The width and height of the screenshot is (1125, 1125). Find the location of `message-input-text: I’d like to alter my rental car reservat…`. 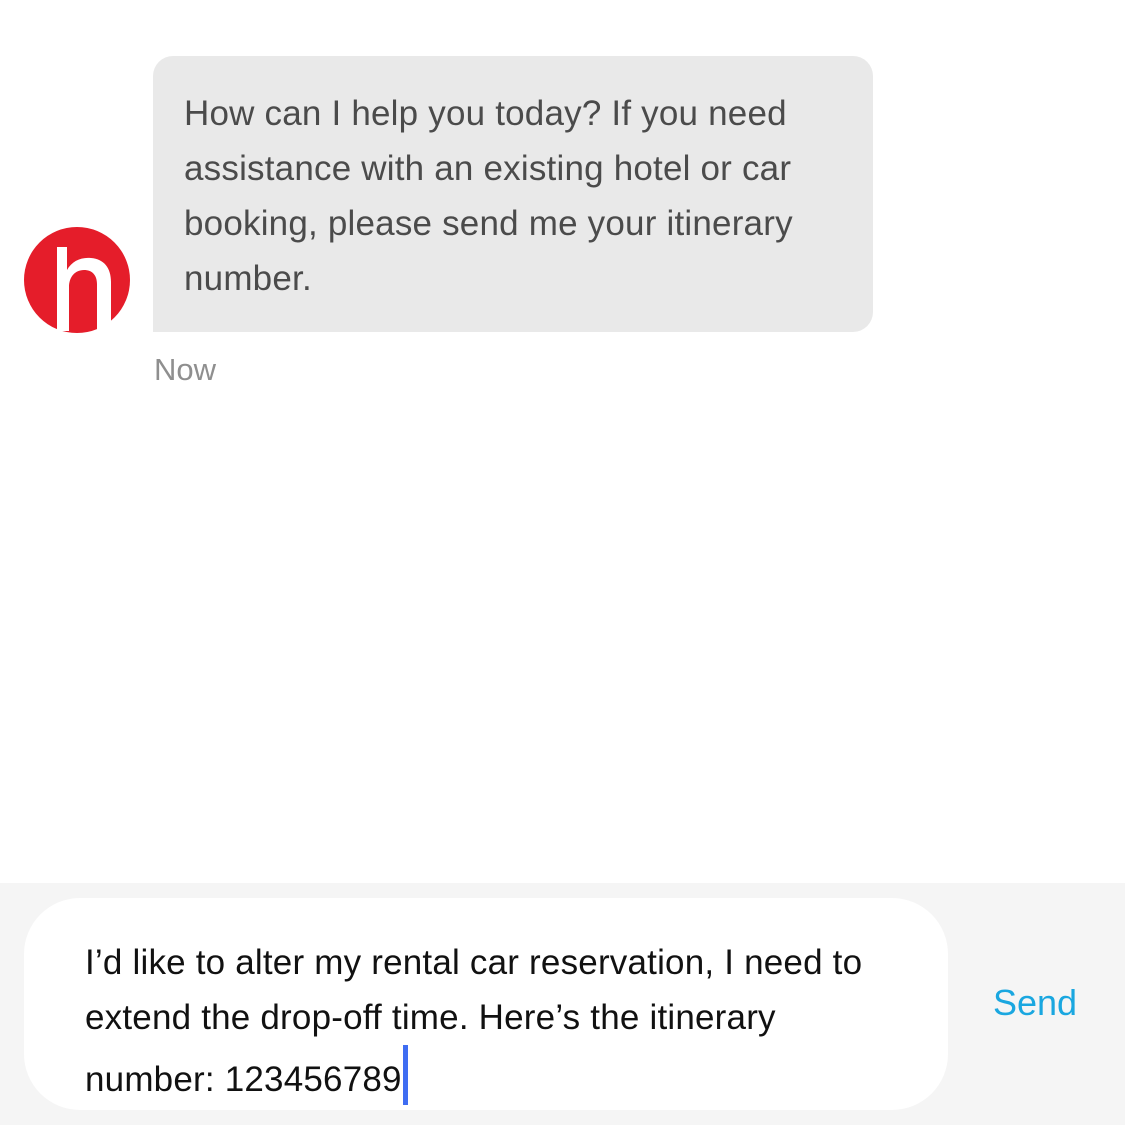

message-input-text: I’d like to alter my rental car reservat… is located at coordinates (474, 1021).